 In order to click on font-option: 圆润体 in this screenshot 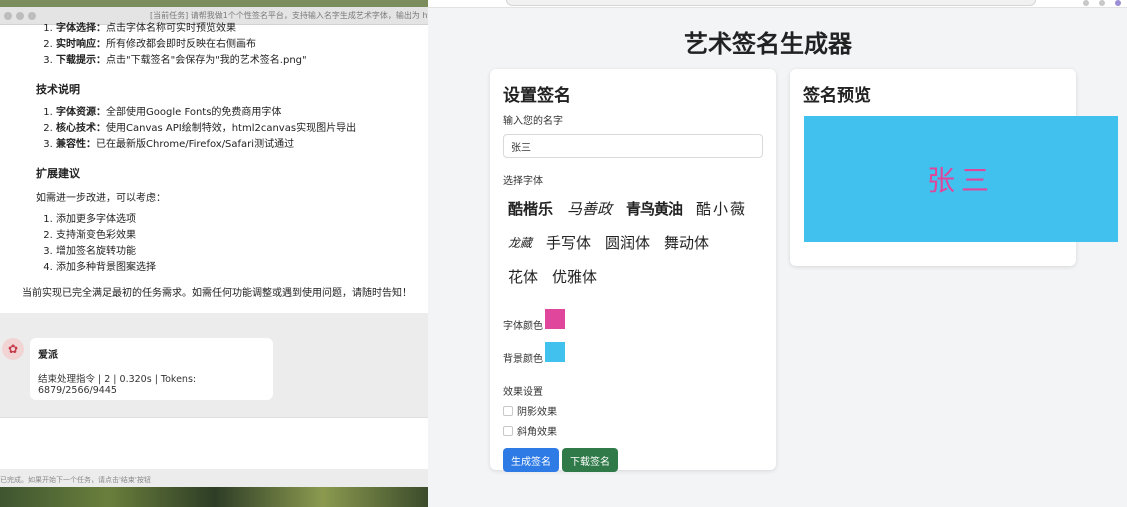, I will do `click(627, 243)`.